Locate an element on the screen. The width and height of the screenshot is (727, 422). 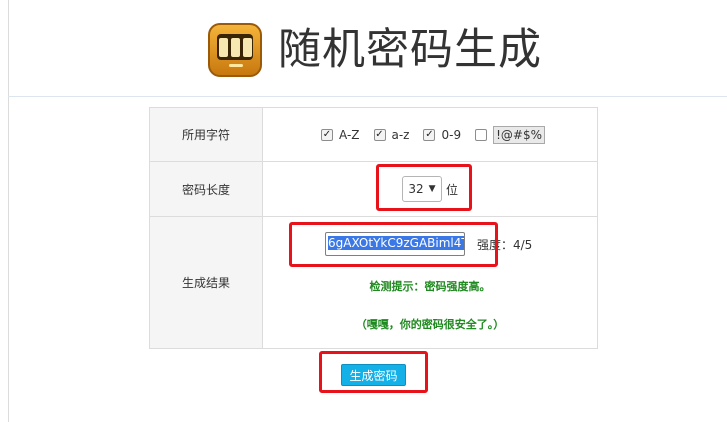
charset-label: 所用字符 is located at coordinates (206, 134).